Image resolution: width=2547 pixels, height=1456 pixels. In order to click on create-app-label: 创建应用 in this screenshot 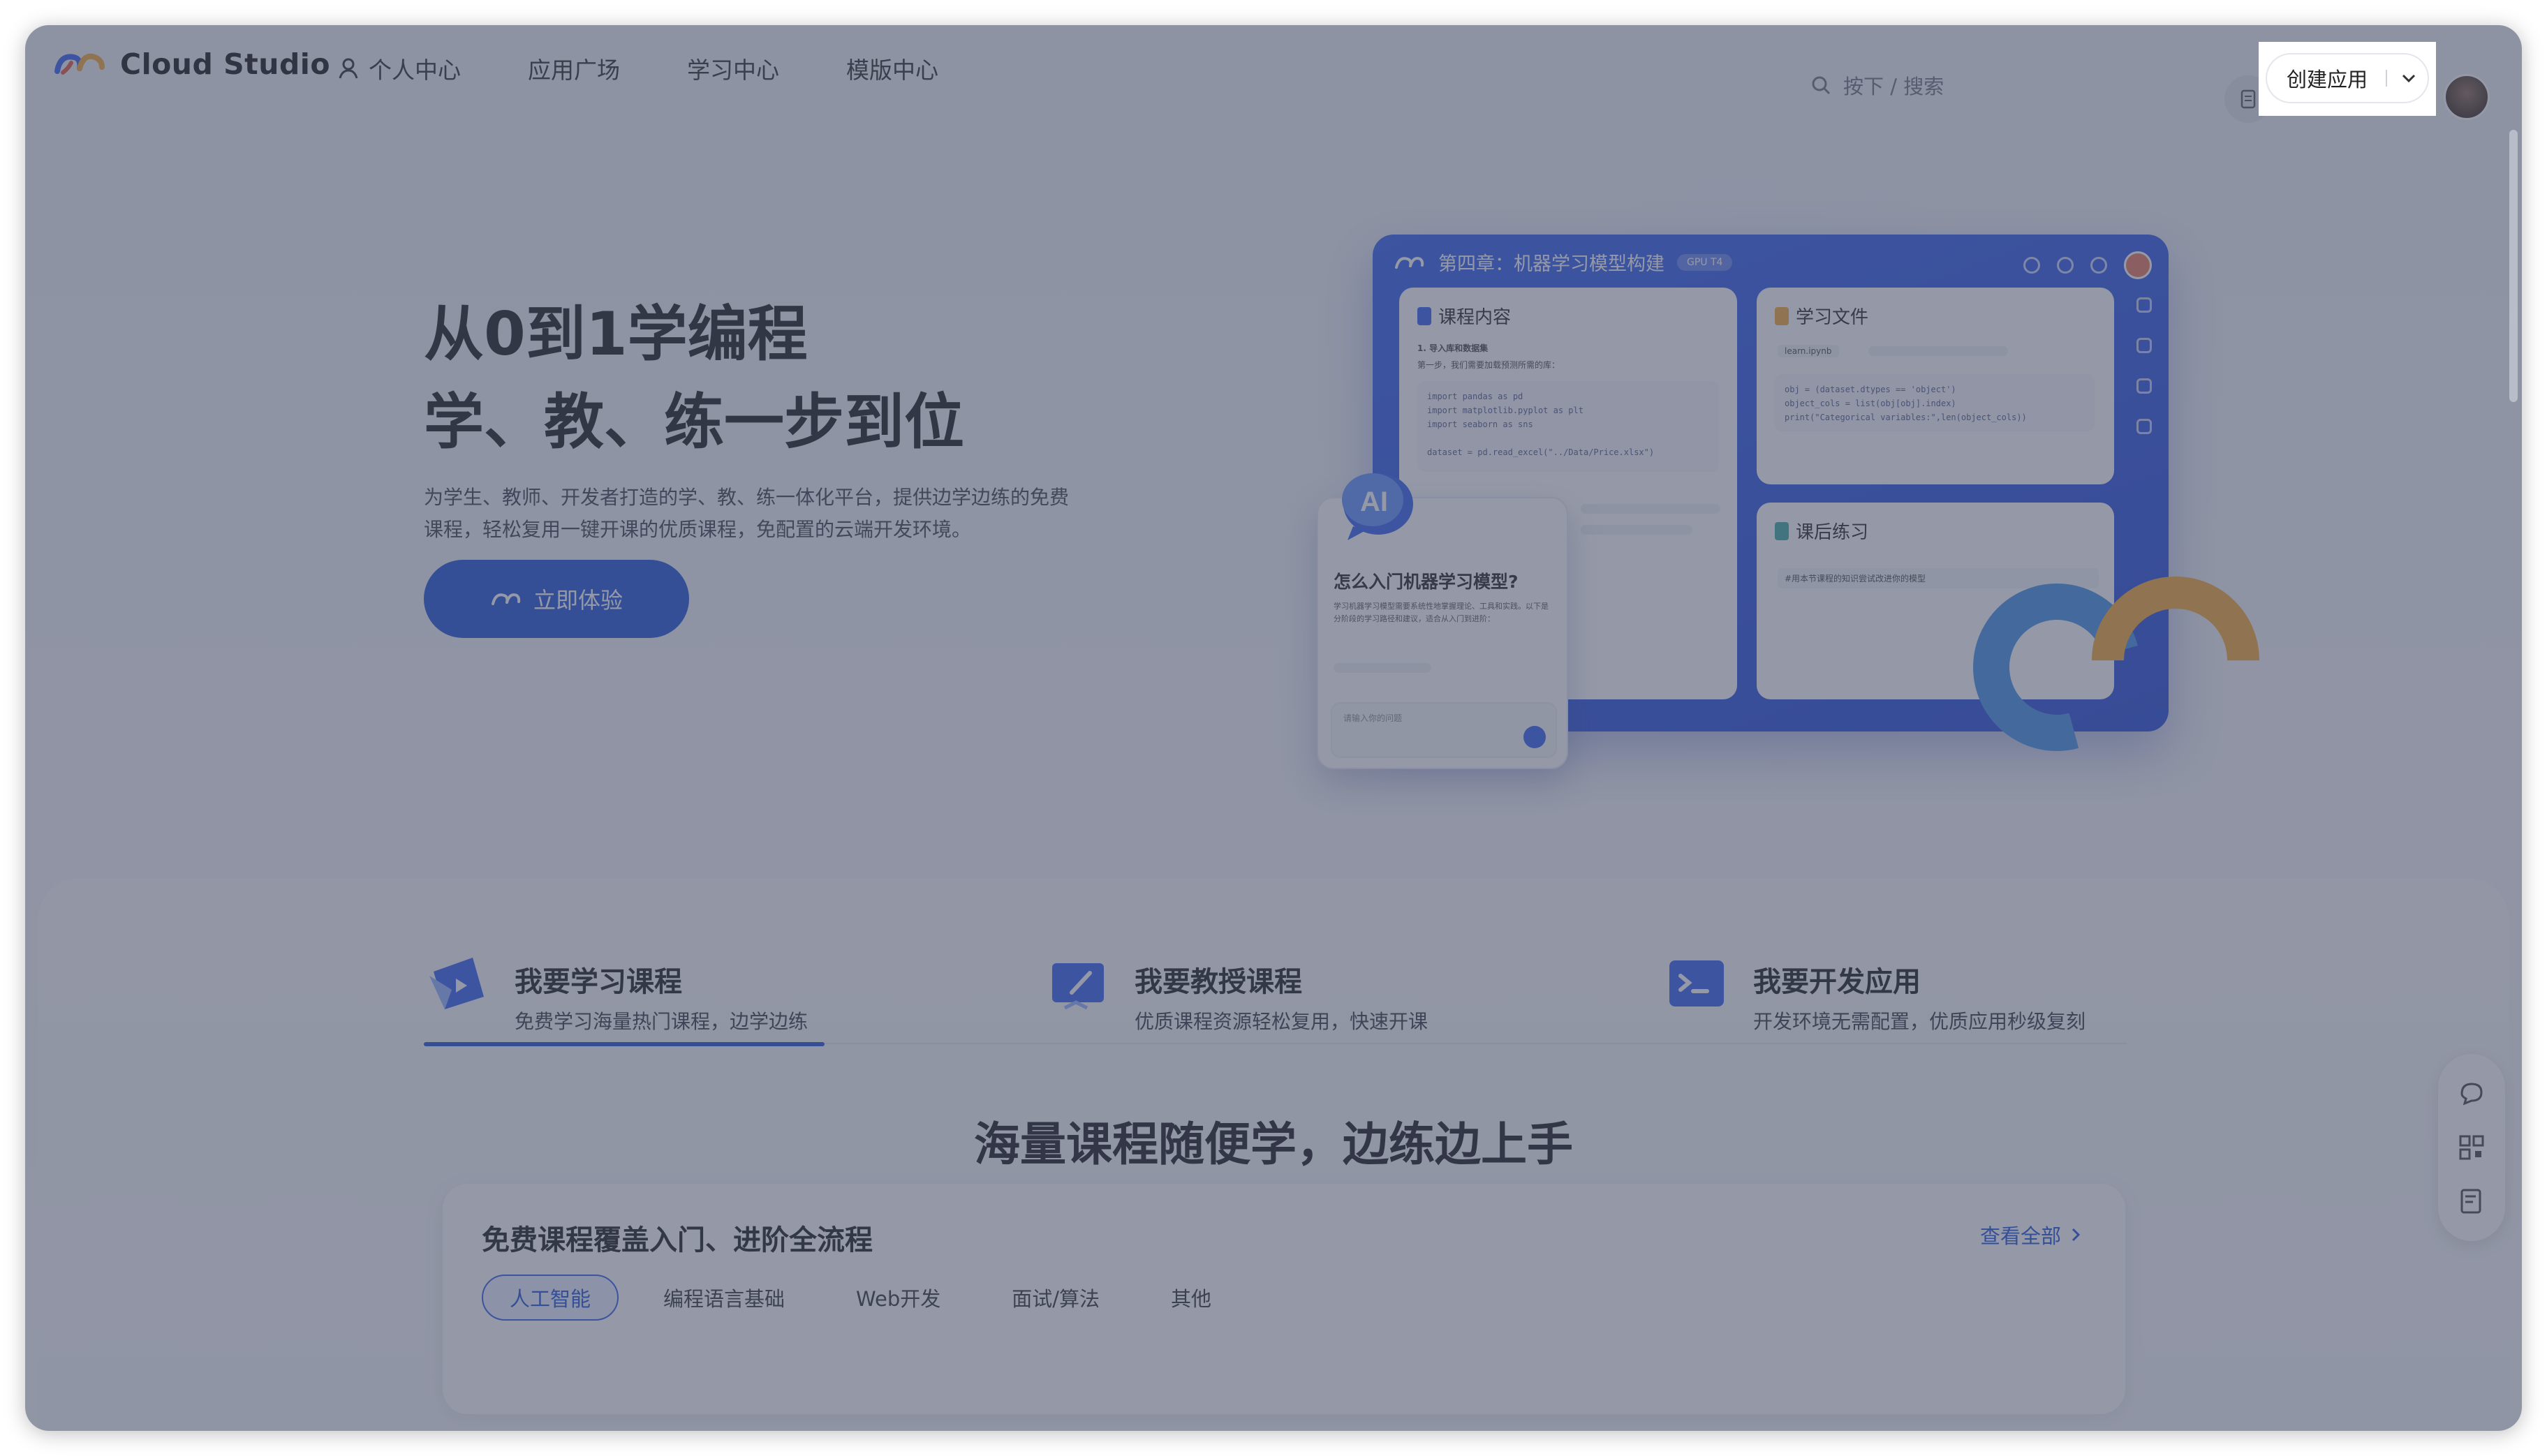, I will do `click(2327, 79)`.